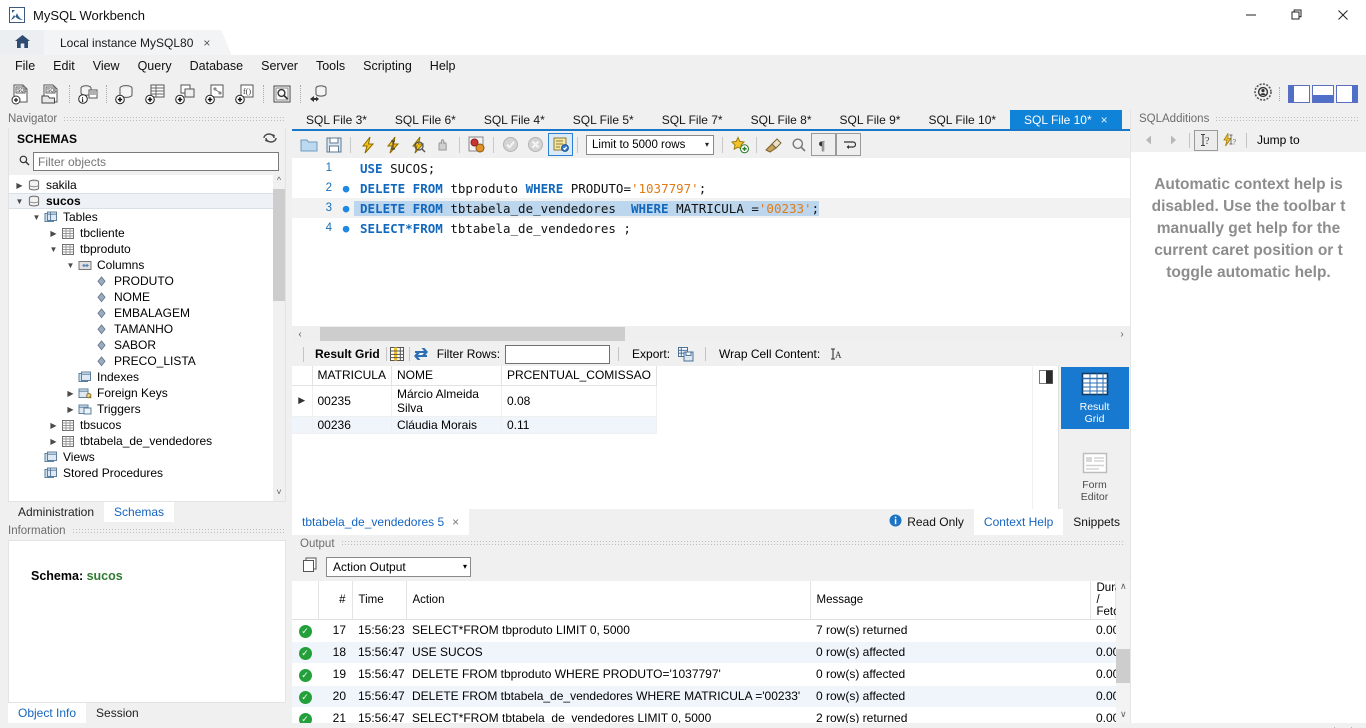 The width and height of the screenshot is (1366, 728). What do you see at coordinates (1275, 140) in the screenshot?
I see `jump-to-label: Jump to` at bounding box center [1275, 140].